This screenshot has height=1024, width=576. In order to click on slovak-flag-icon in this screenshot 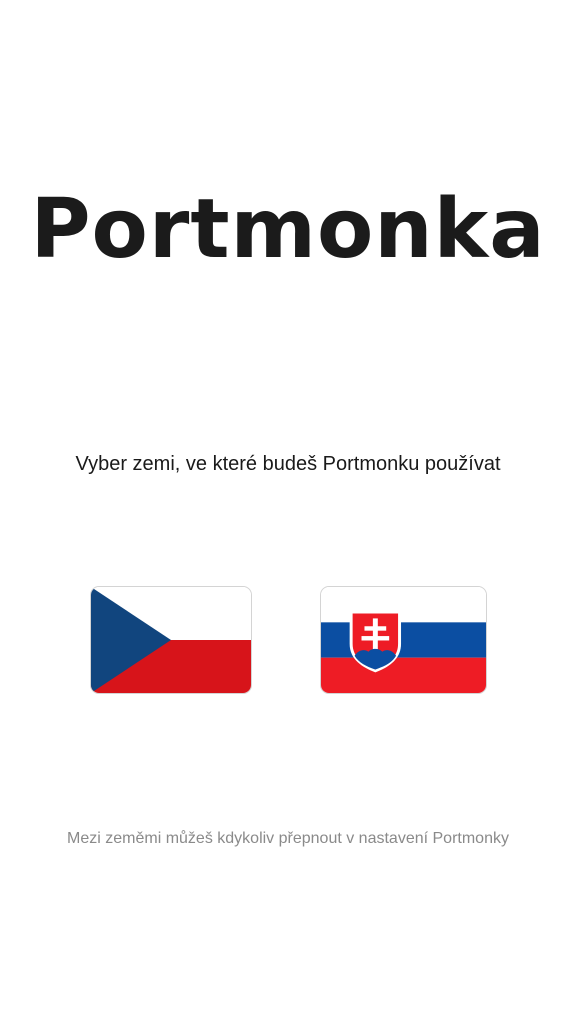, I will do `click(403, 640)`.